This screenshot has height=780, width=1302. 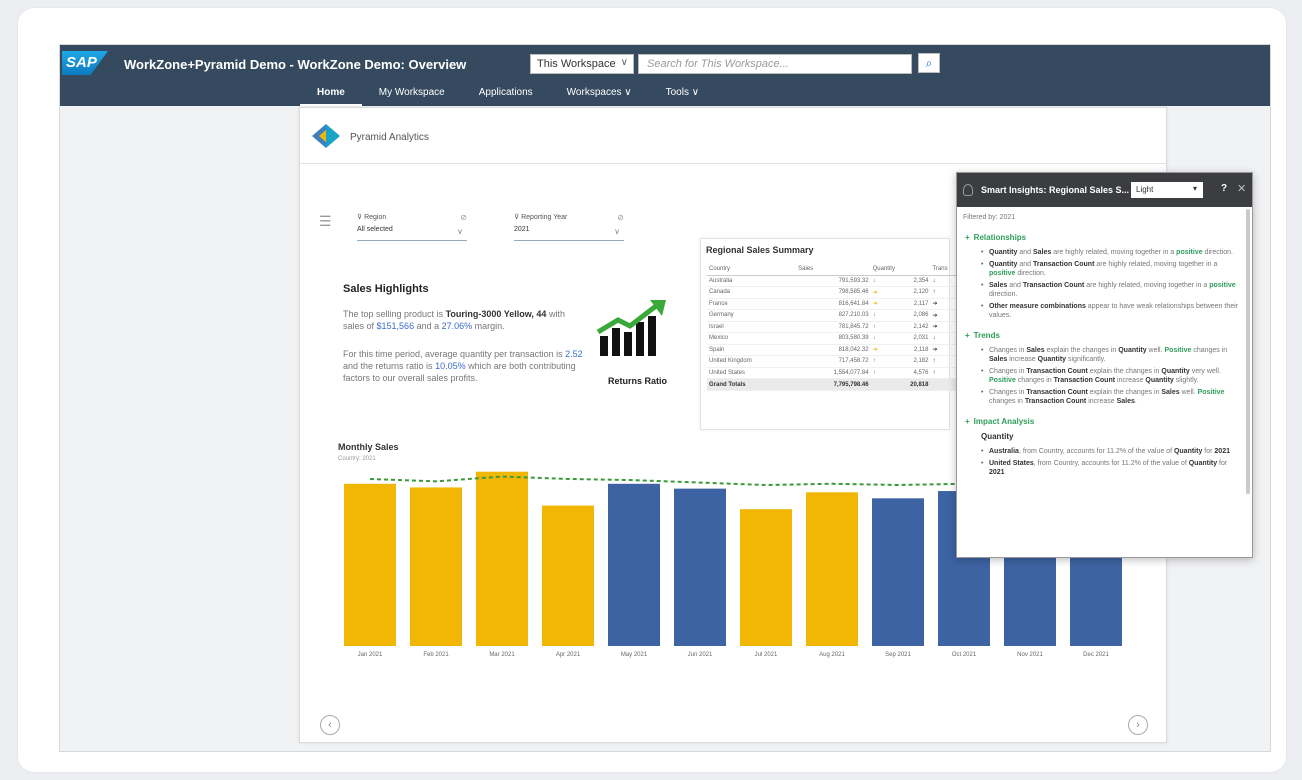 What do you see at coordinates (412, 96) in the screenshot?
I see `nav-my-workspace: My Workspace` at bounding box center [412, 96].